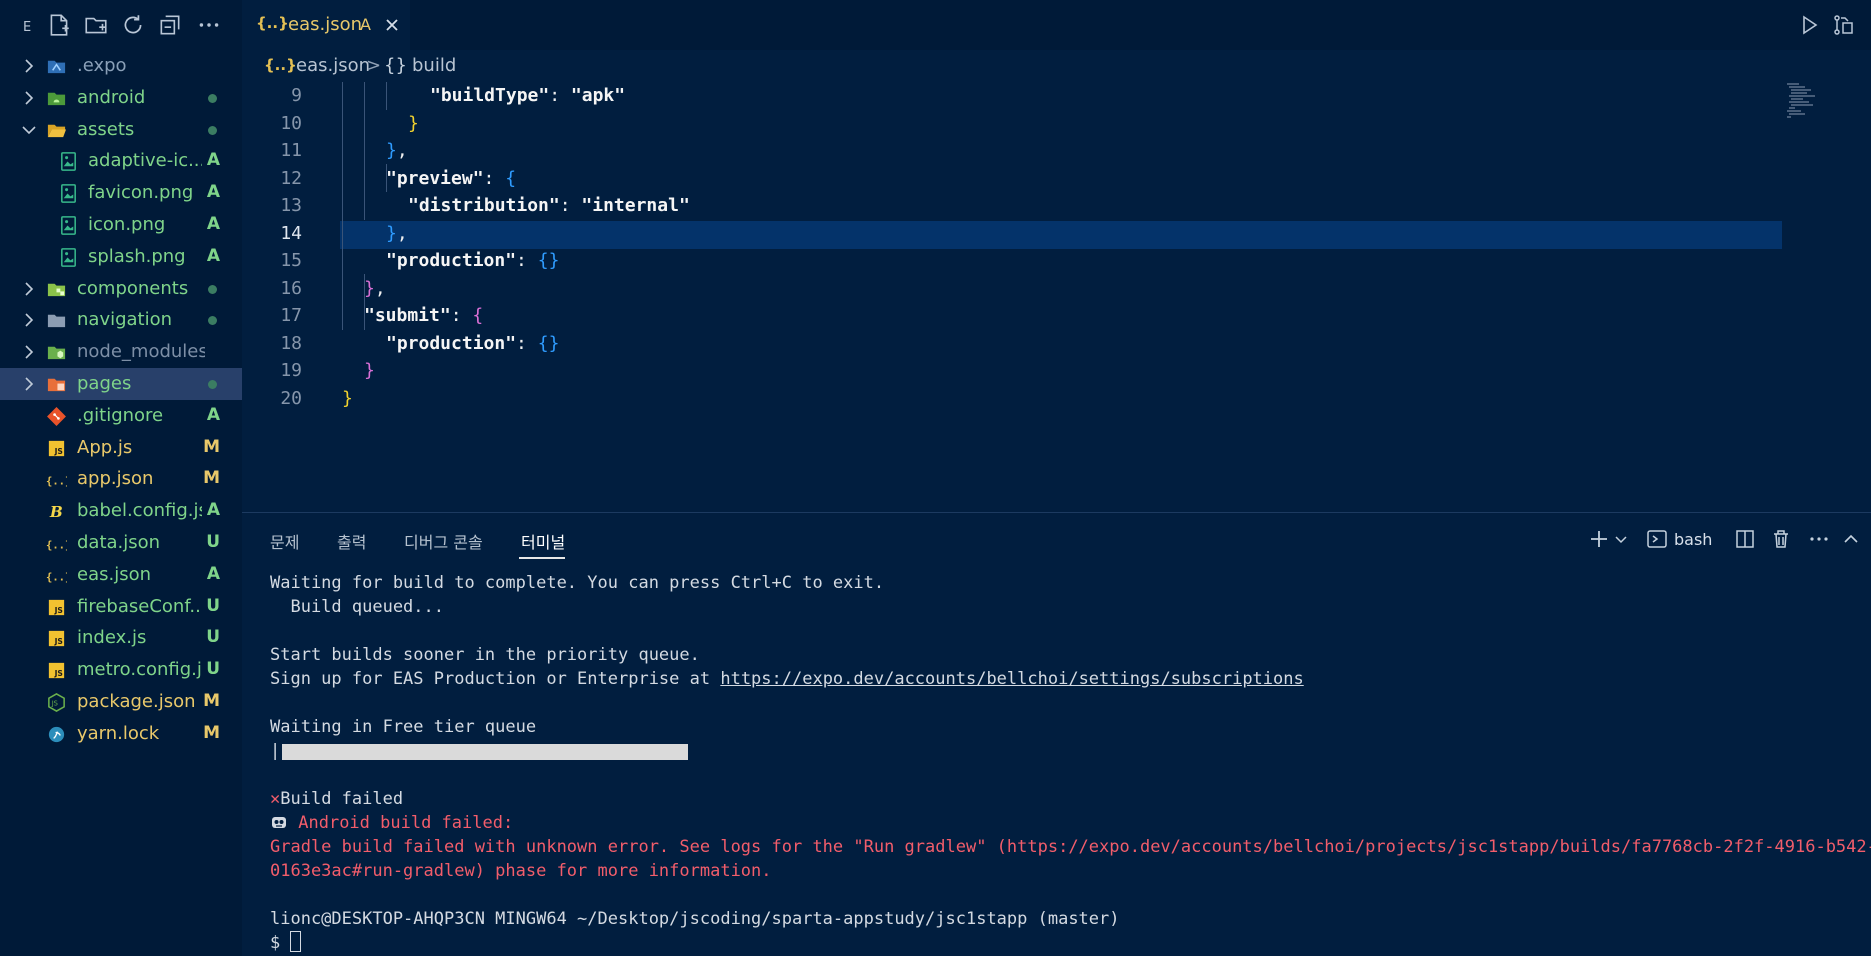  What do you see at coordinates (56, 320) in the screenshot?
I see `folder-icon` at bounding box center [56, 320].